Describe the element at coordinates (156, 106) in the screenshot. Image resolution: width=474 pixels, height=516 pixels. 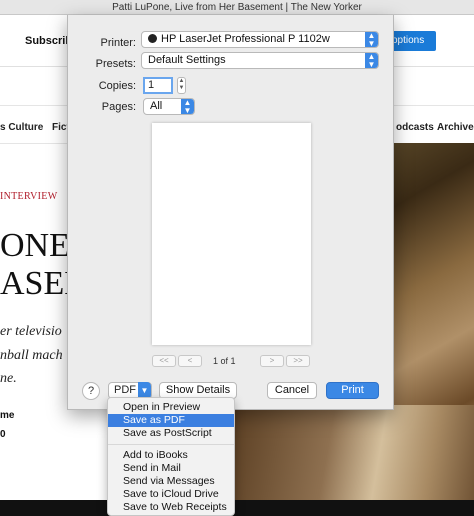
I see `pages-value: All` at that location.